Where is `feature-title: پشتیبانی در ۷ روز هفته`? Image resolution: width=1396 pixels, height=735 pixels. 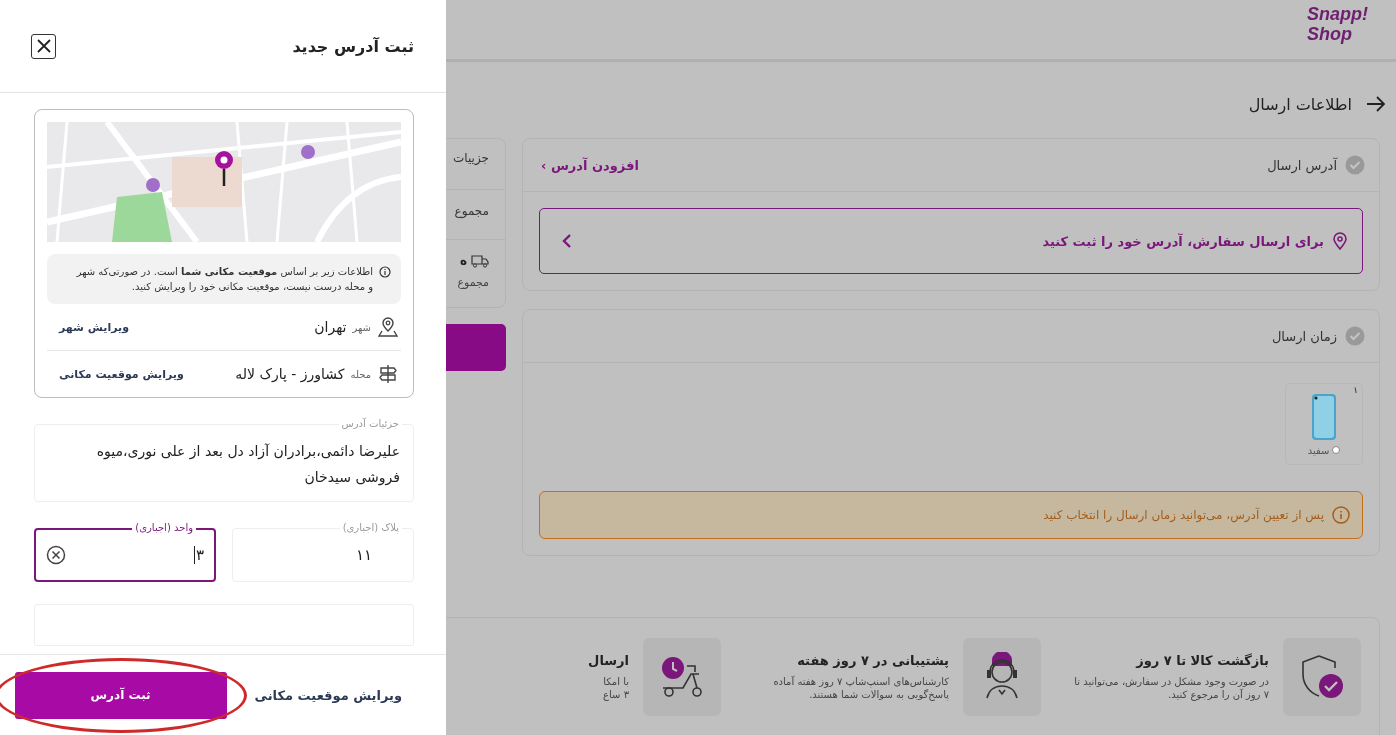 feature-title: پشتیبانی در ۷ روز هفته is located at coordinates (872, 660).